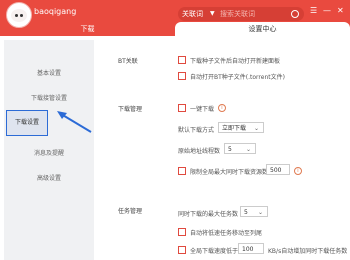 The image size is (350, 260). Describe the element at coordinates (308, 251) in the screenshot. I see `speed-threshold-suffix: KB/s自动增加同时下载任务数` at that location.